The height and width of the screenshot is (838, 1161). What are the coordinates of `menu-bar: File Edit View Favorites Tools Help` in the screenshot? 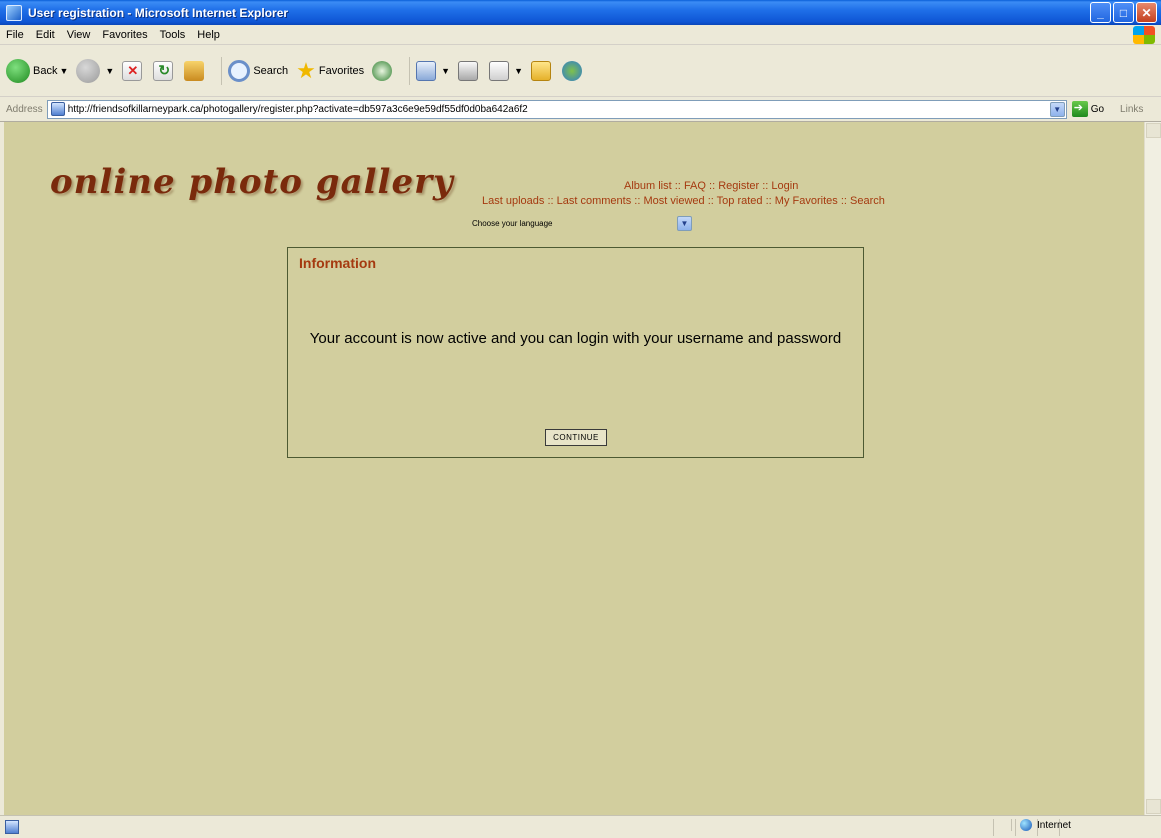 It's located at (580, 35).